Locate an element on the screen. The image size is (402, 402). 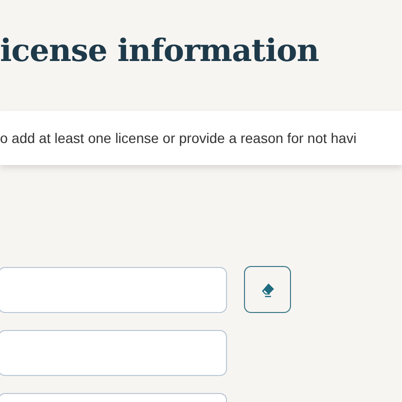
notice-text: o add at least one license or provide a reason for not havi is located at coordinates (178, 138).